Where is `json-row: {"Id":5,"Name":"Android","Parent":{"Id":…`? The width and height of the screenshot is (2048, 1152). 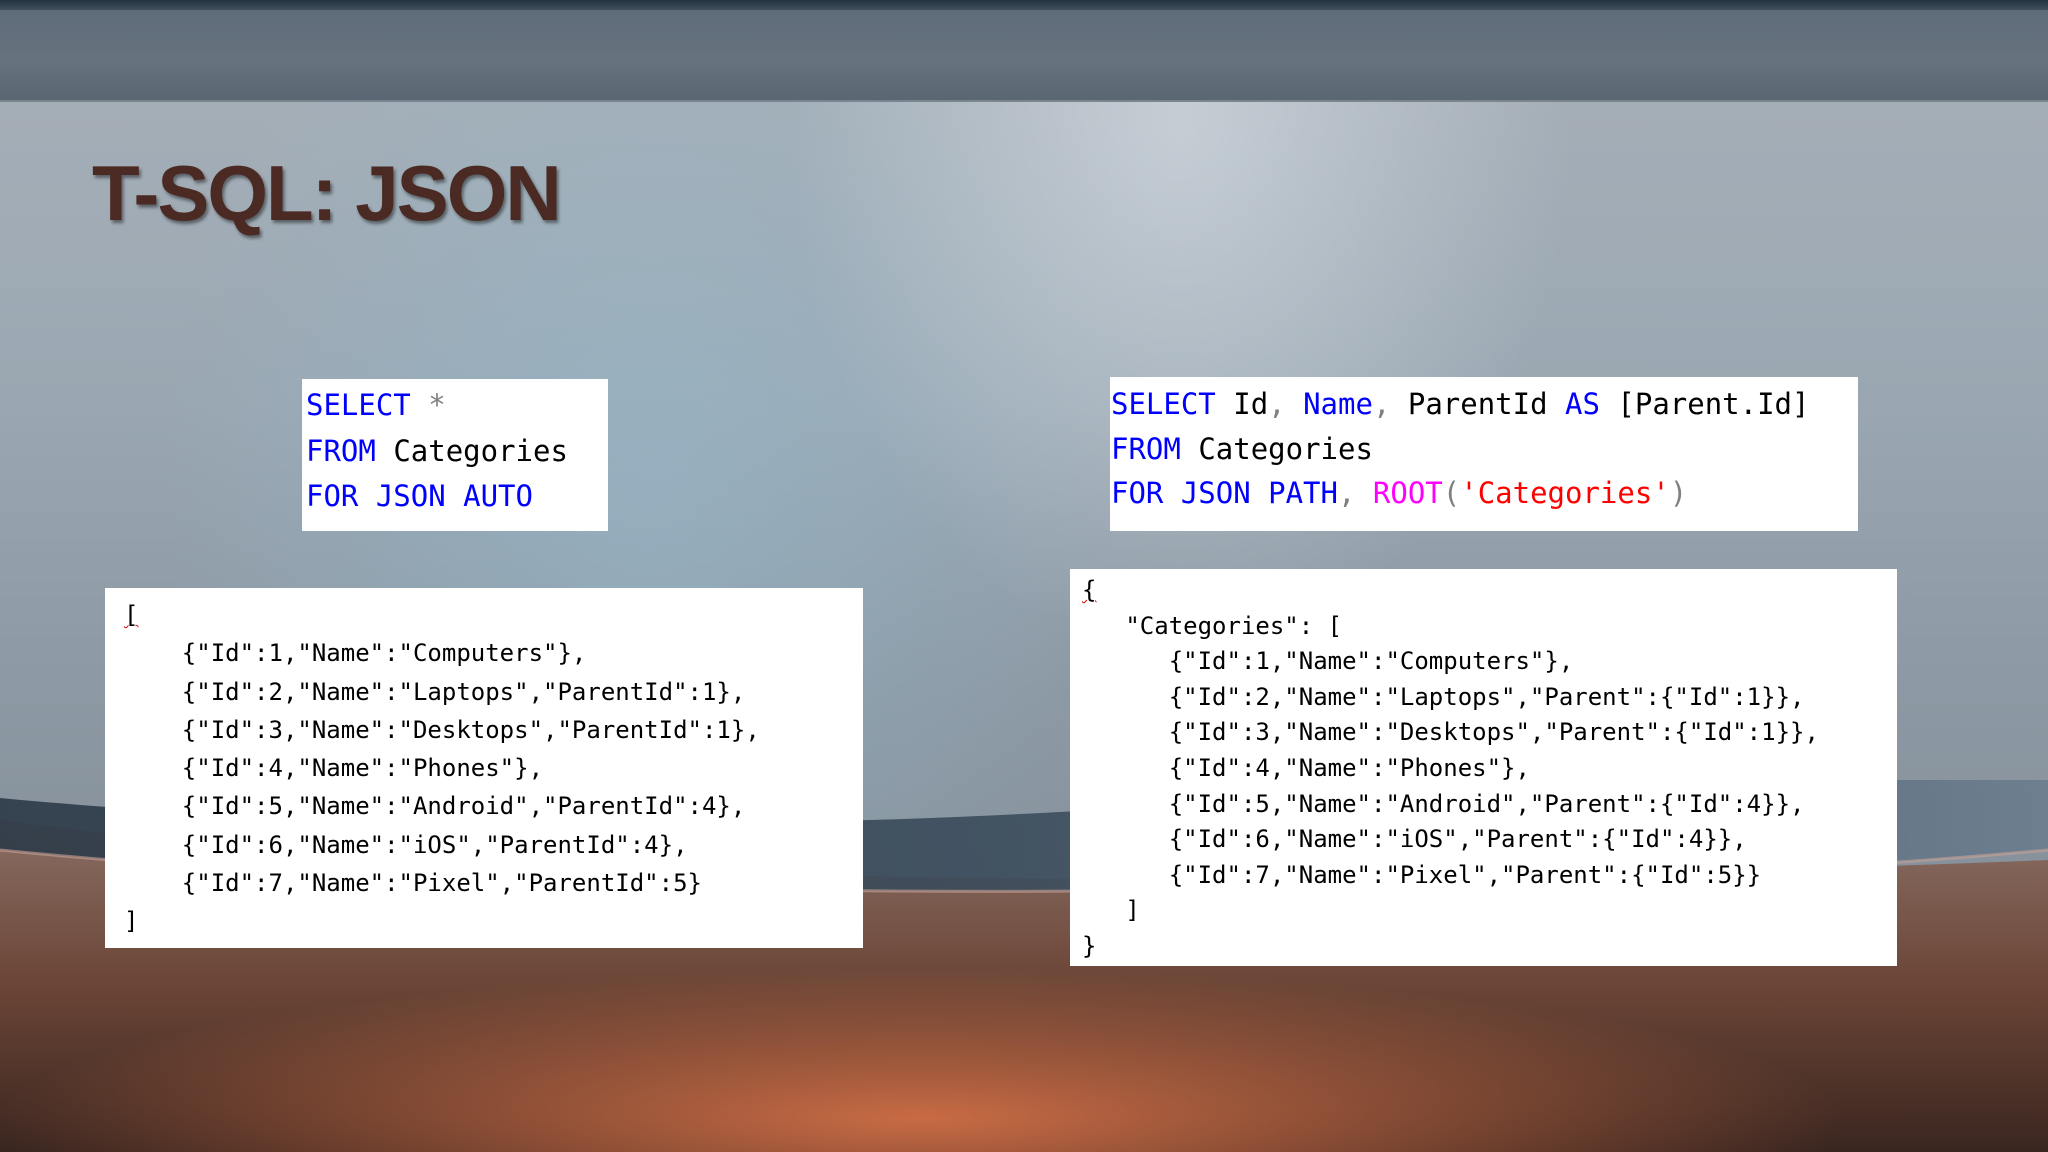
json-row: {"Id":5,"Name":"Android","Parent":{"Id":… is located at coordinates (1489, 803).